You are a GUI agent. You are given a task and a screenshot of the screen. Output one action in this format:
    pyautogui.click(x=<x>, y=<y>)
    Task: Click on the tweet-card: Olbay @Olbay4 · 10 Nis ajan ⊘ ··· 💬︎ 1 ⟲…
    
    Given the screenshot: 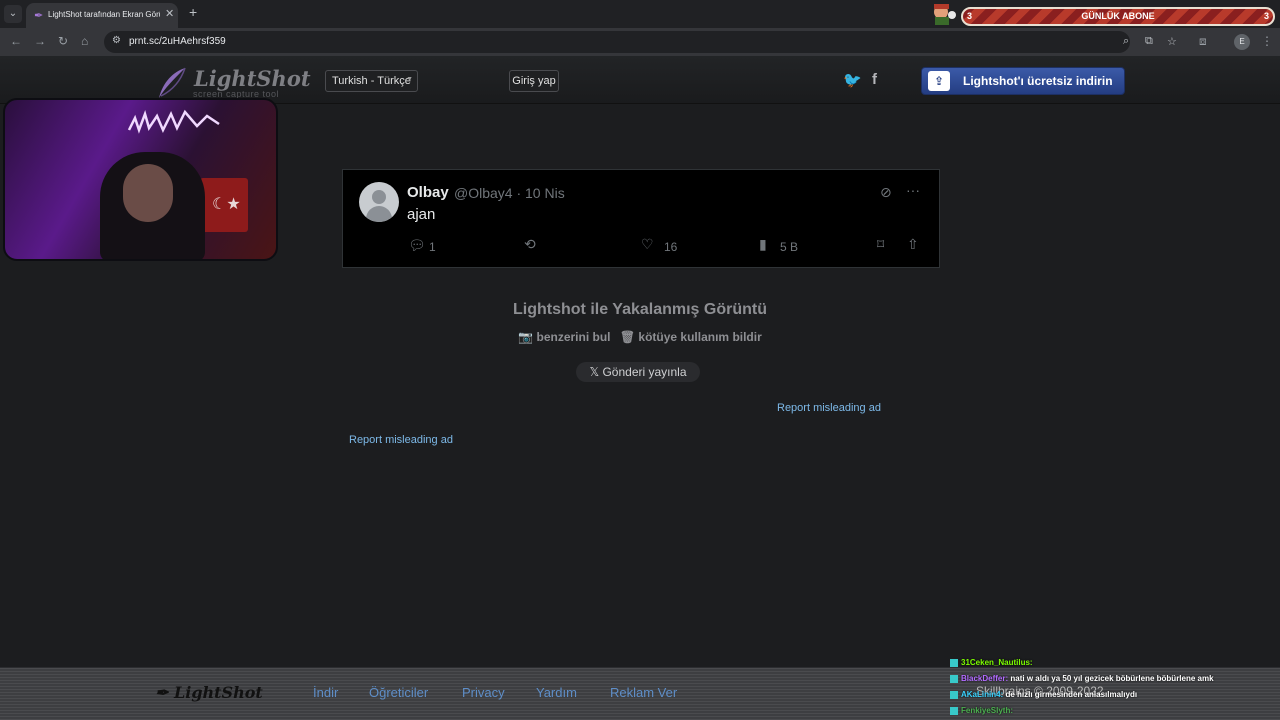 What is the action you would take?
    pyautogui.click(x=641, y=218)
    